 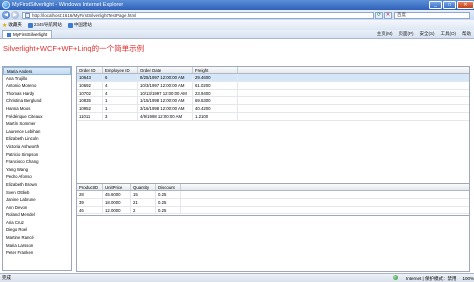 What do you see at coordinates (37, 79) in the screenshot?
I see `list-item: Ana Trujillo` at bounding box center [37, 79].